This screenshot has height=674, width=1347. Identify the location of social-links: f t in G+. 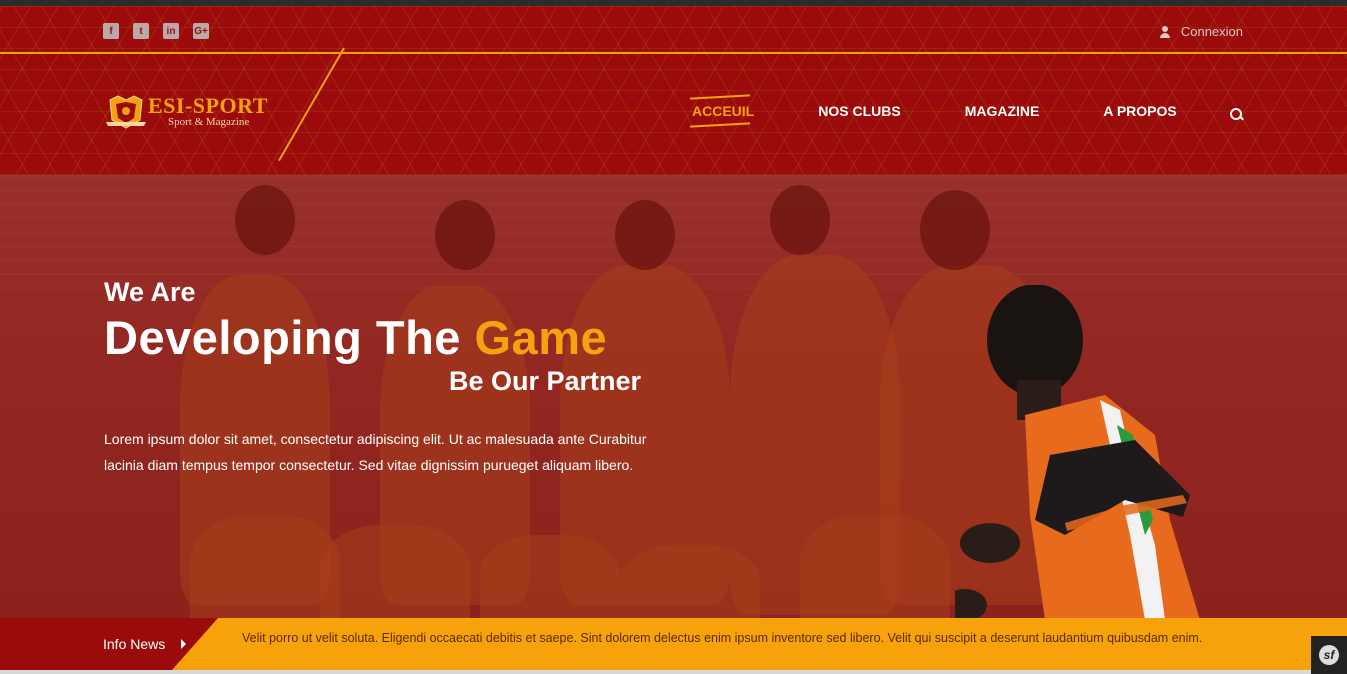
(156, 31).